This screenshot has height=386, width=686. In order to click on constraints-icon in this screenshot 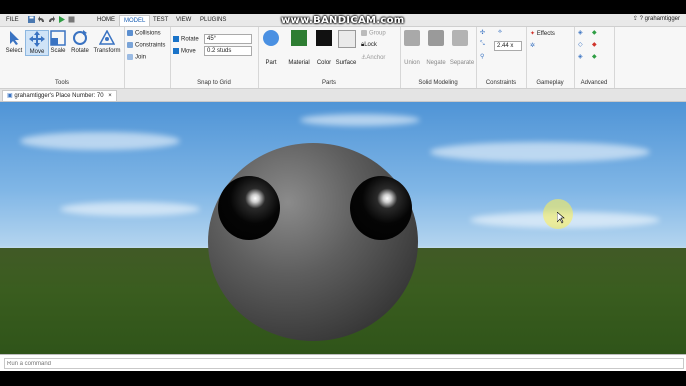, I will do `click(130, 45)`.